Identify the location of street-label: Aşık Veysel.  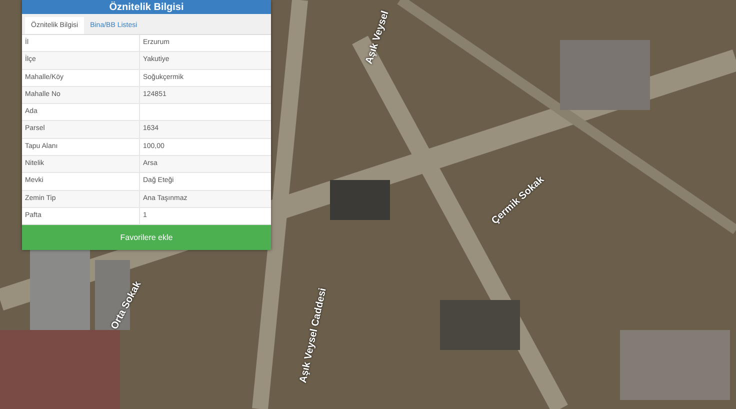
(378, 38).